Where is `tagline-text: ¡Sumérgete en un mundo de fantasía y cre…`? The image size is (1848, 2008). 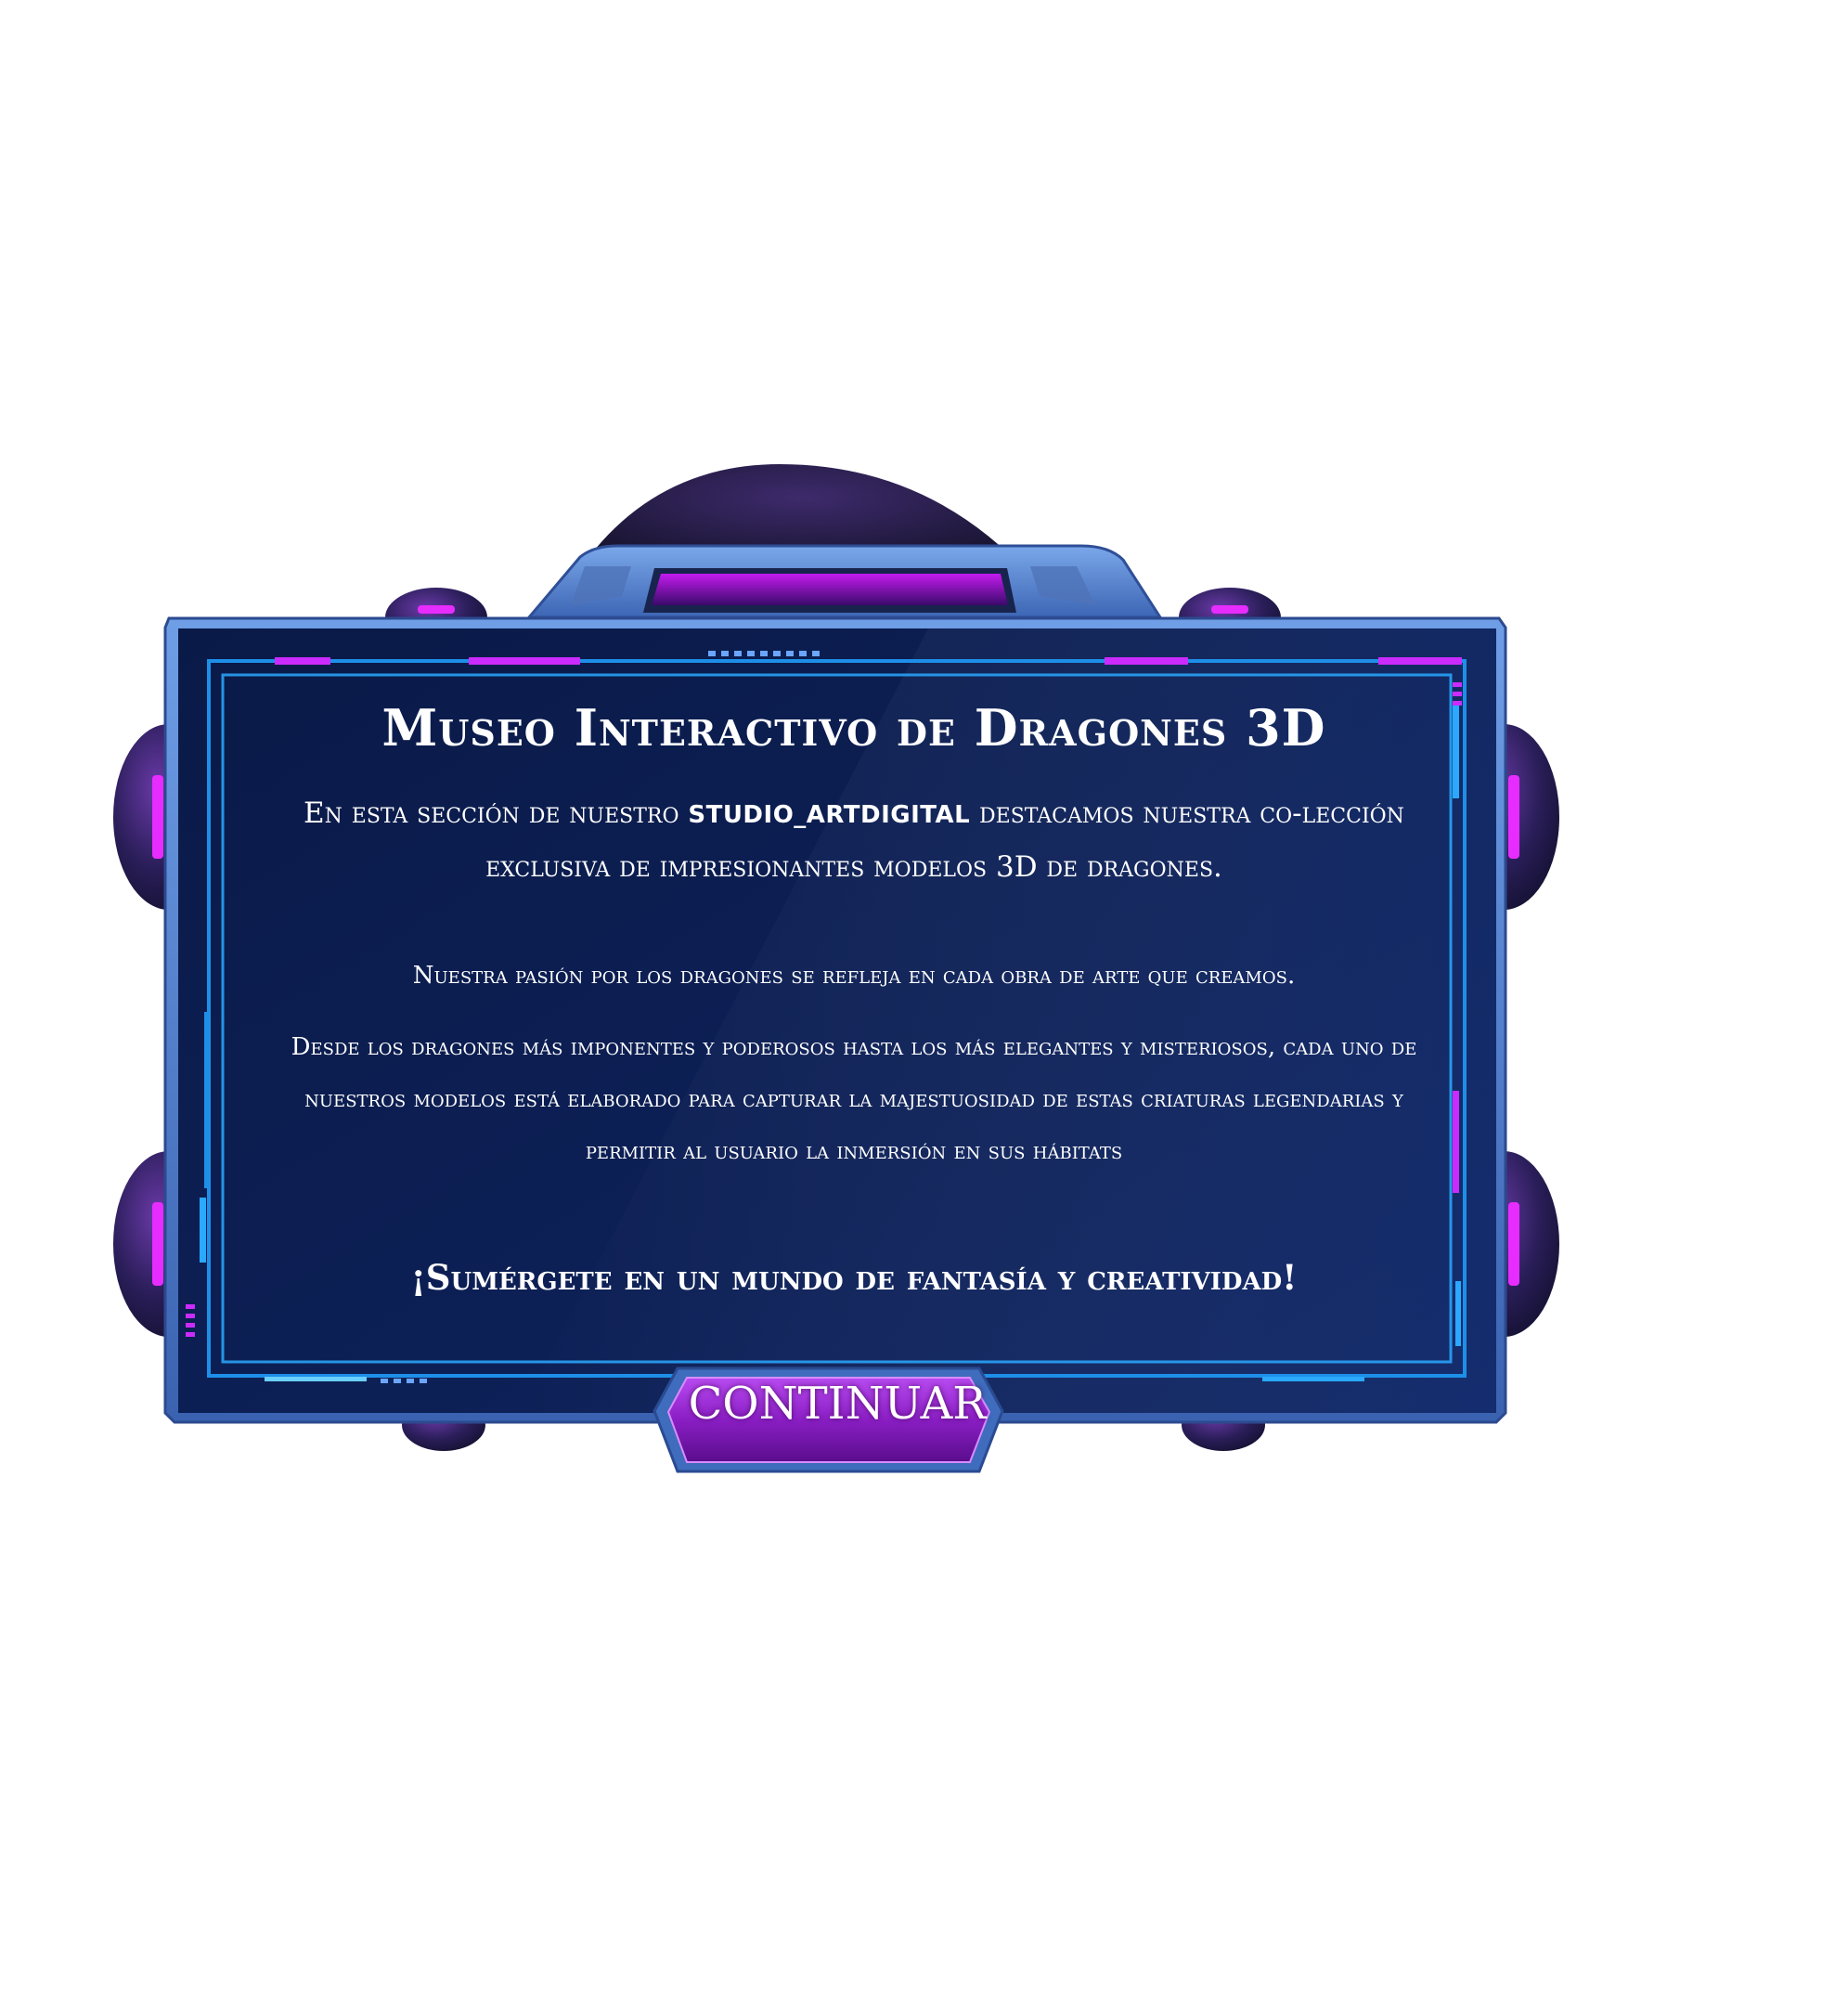 tagline-text: ¡Sumérgete en un mundo de fantasía y cre… is located at coordinates (854, 1277).